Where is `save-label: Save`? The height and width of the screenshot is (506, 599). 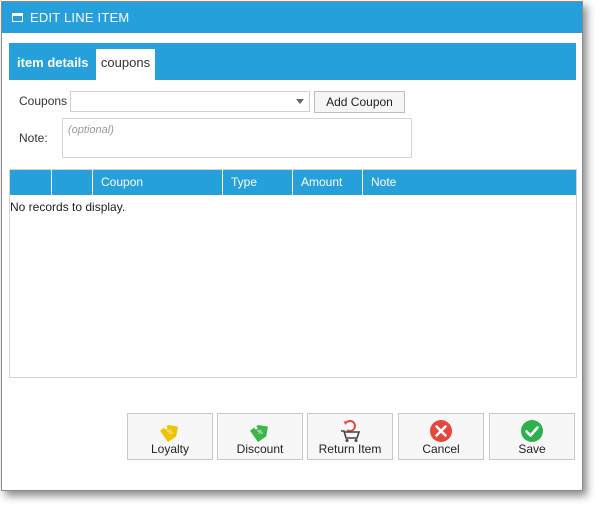 save-label: Save is located at coordinates (532, 449).